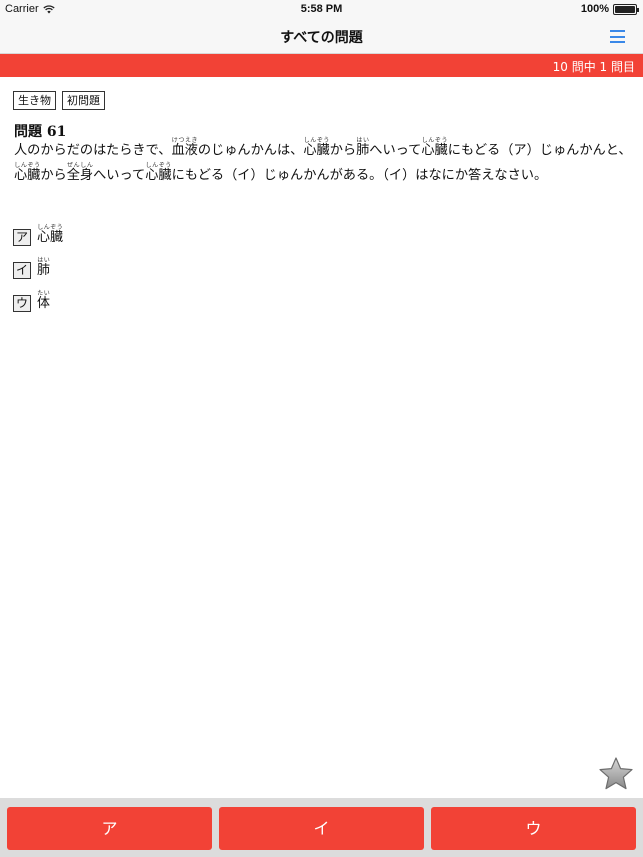 The height and width of the screenshot is (857, 643). What do you see at coordinates (59, 100) in the screenshot?
I see `tag-list: 生き物 初問題` at bounding box center [59, 100].